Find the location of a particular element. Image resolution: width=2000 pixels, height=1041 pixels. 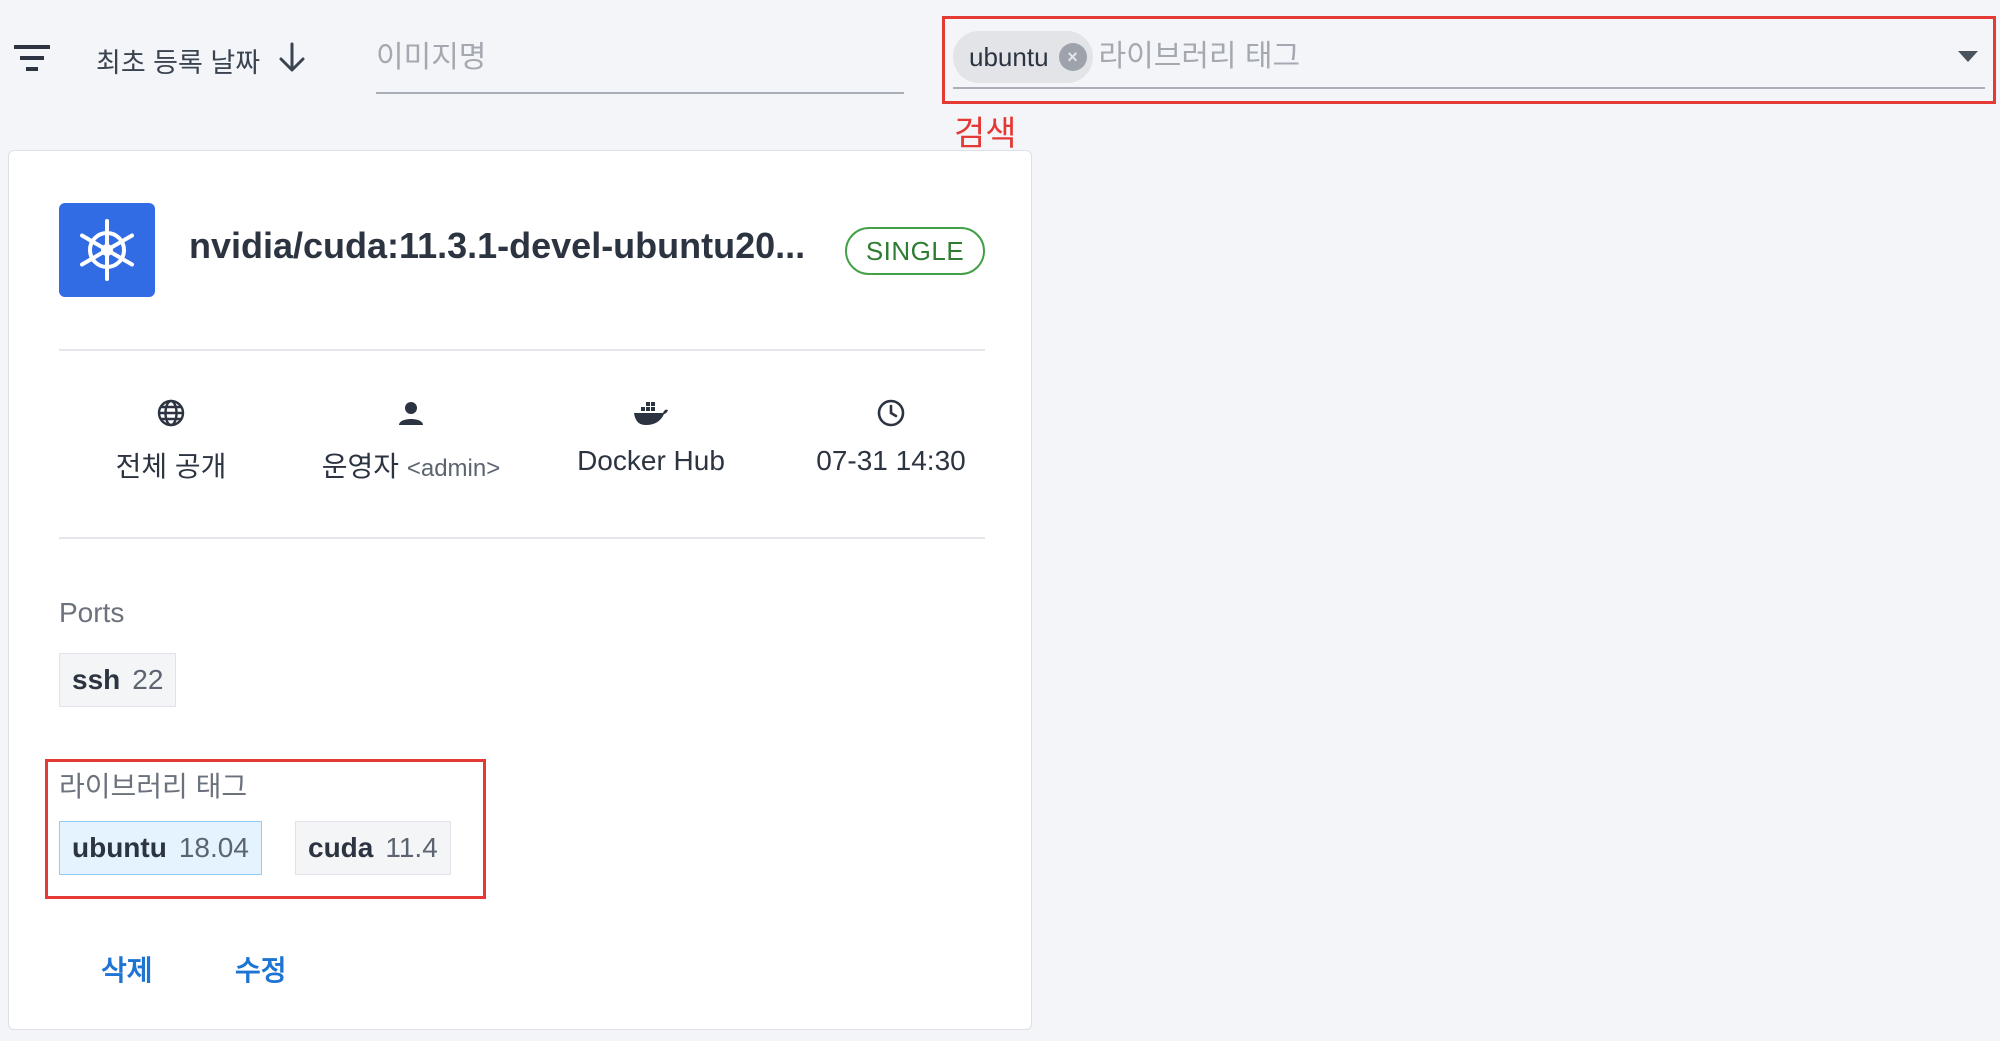

tag-chip-label: ubuntu is located at coordinates (1009, 56).